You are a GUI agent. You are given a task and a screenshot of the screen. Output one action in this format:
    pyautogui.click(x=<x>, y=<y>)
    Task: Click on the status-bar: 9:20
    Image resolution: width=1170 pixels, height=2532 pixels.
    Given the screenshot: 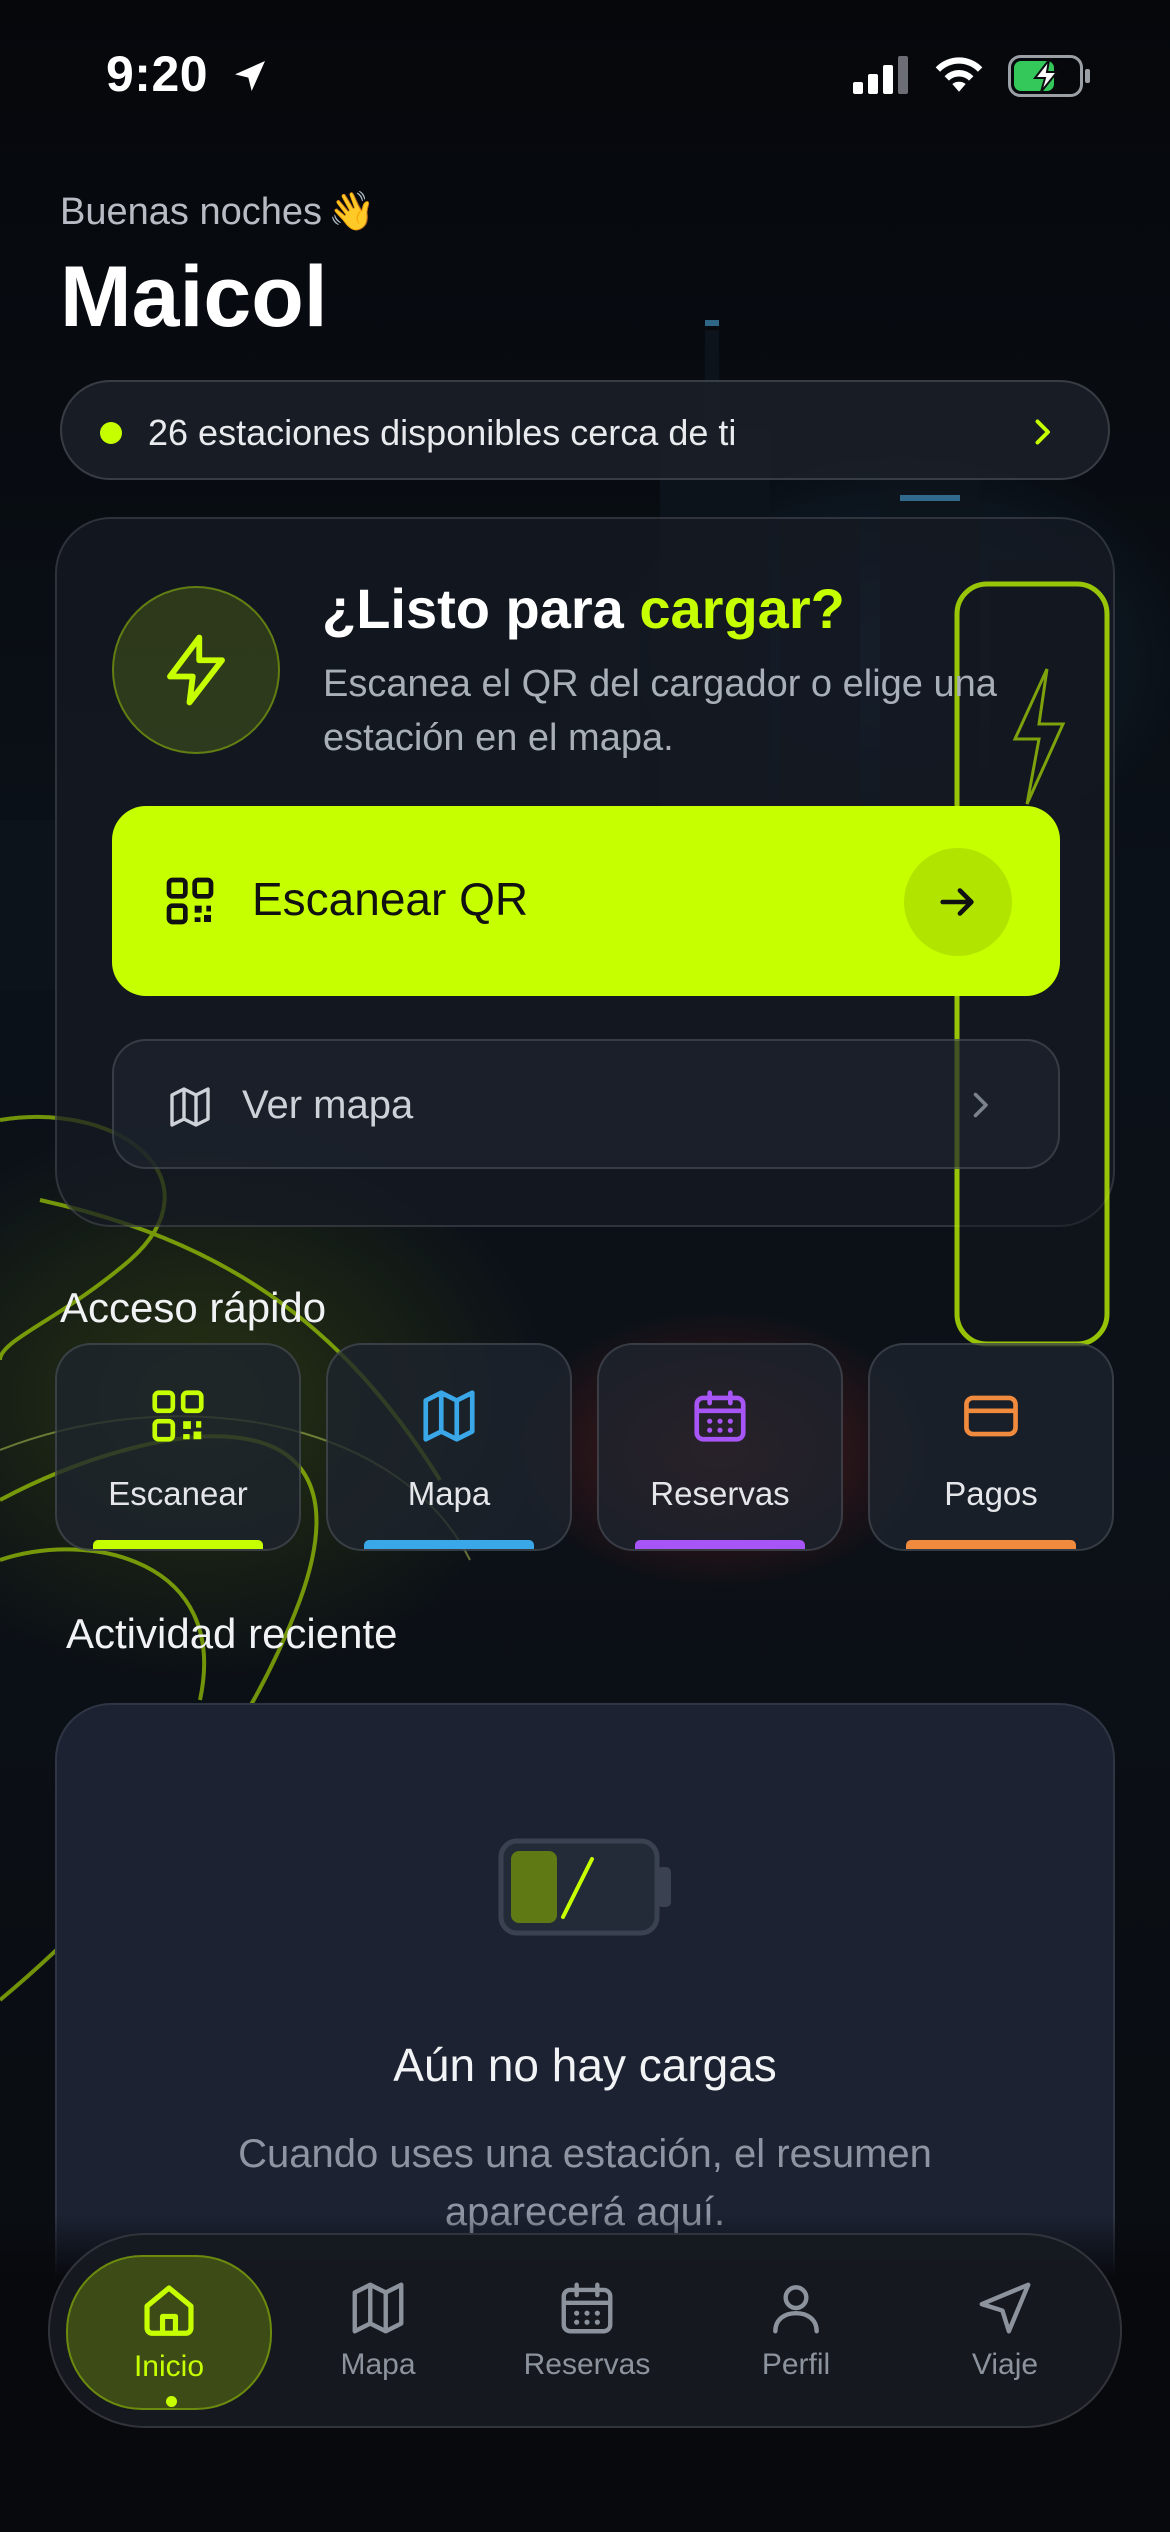 What is the action you would take?
    pyautogui.click(x=585, y=75)
    